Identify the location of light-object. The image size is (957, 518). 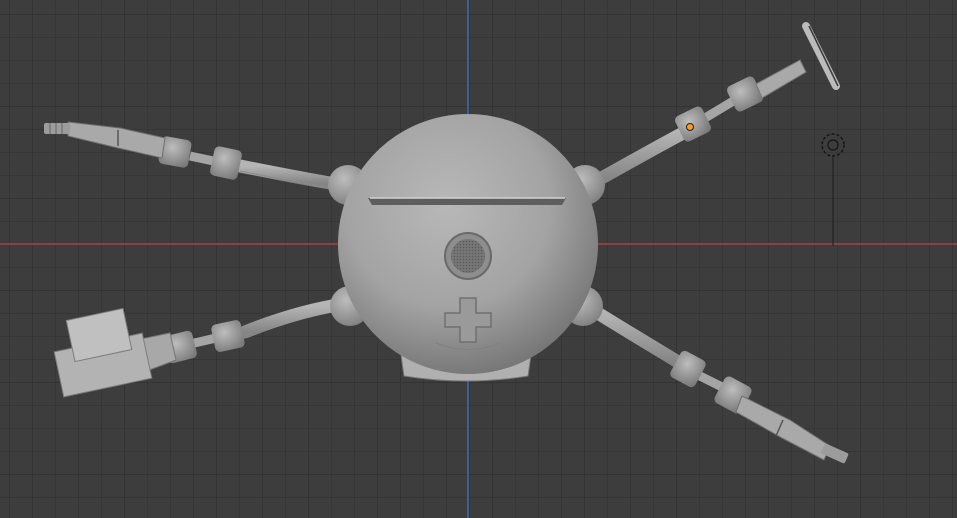
(833, 189).